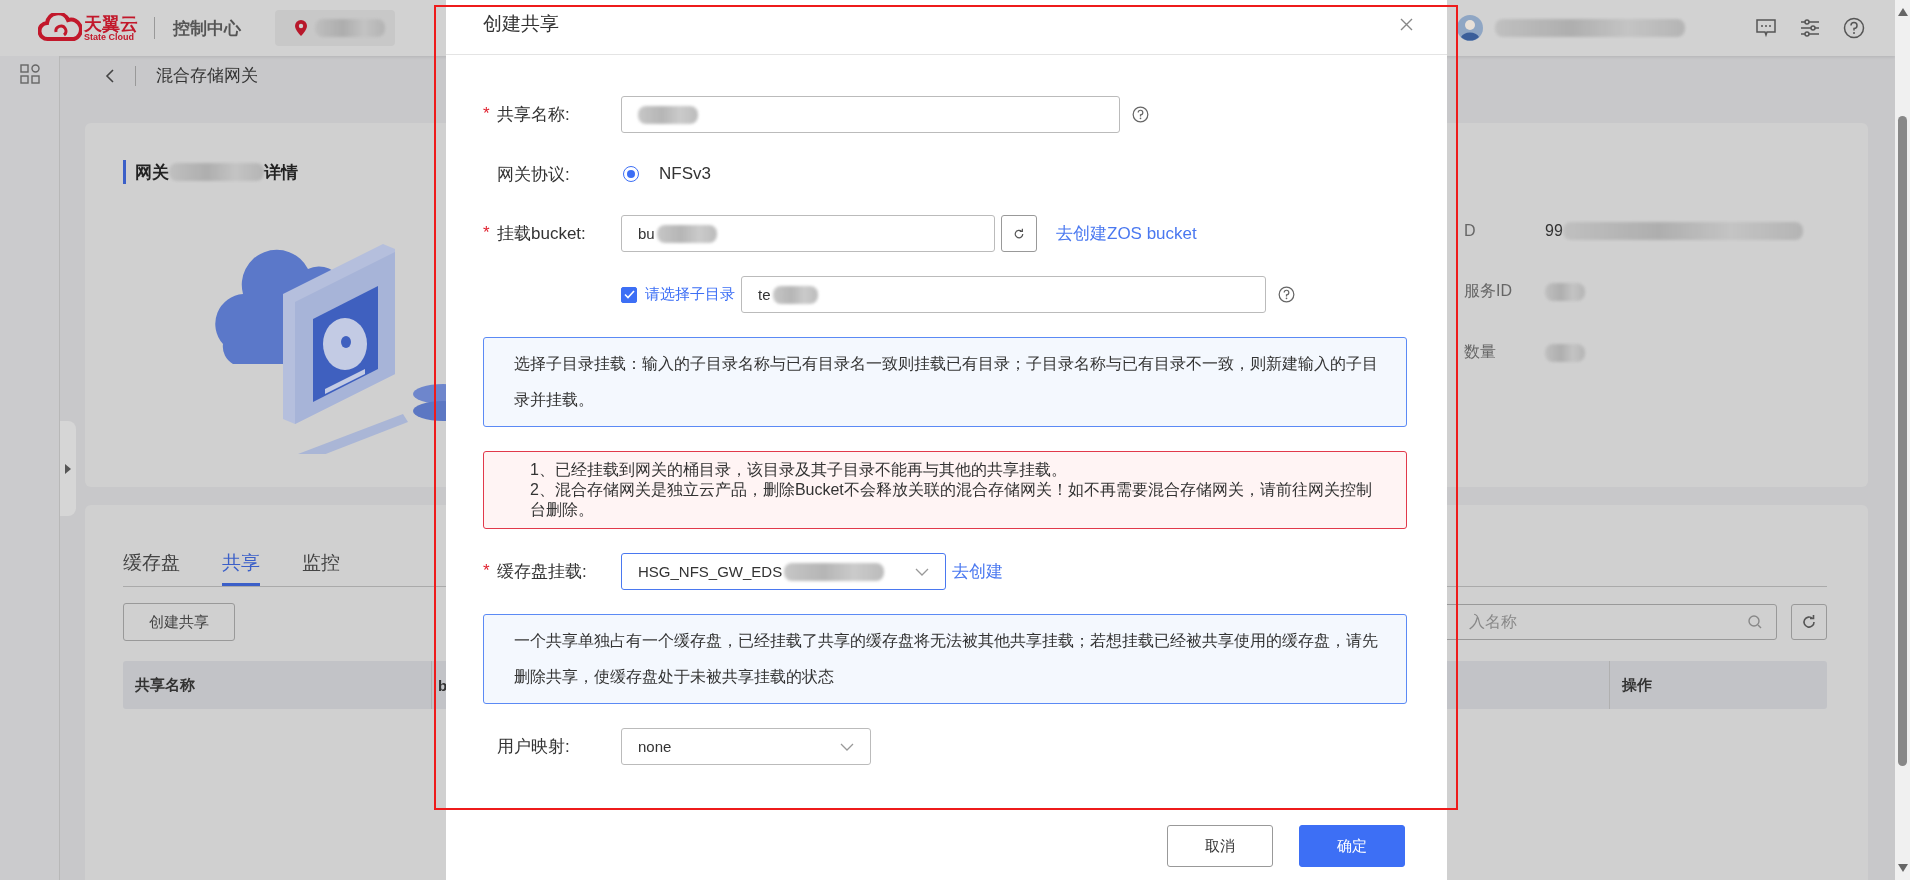 This screenshot has height=880, width=1910. Describe the element at coordinates (301, 28) in the screenshot. I see `location-pin-icon` at that location.